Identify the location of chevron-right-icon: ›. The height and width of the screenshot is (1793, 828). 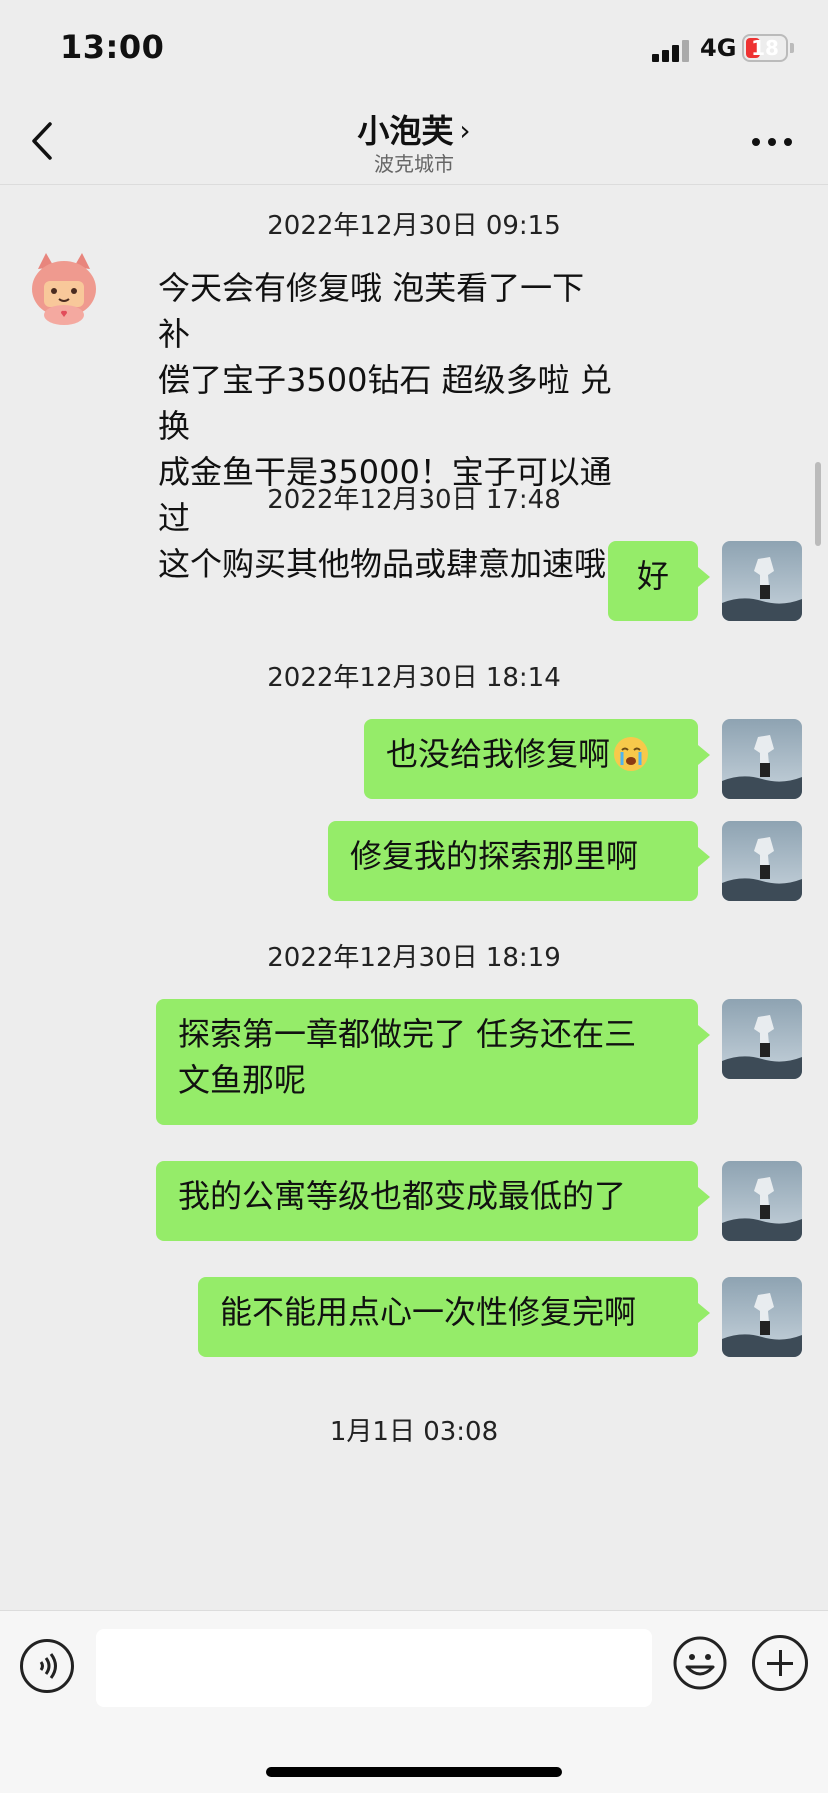
(465, 130).